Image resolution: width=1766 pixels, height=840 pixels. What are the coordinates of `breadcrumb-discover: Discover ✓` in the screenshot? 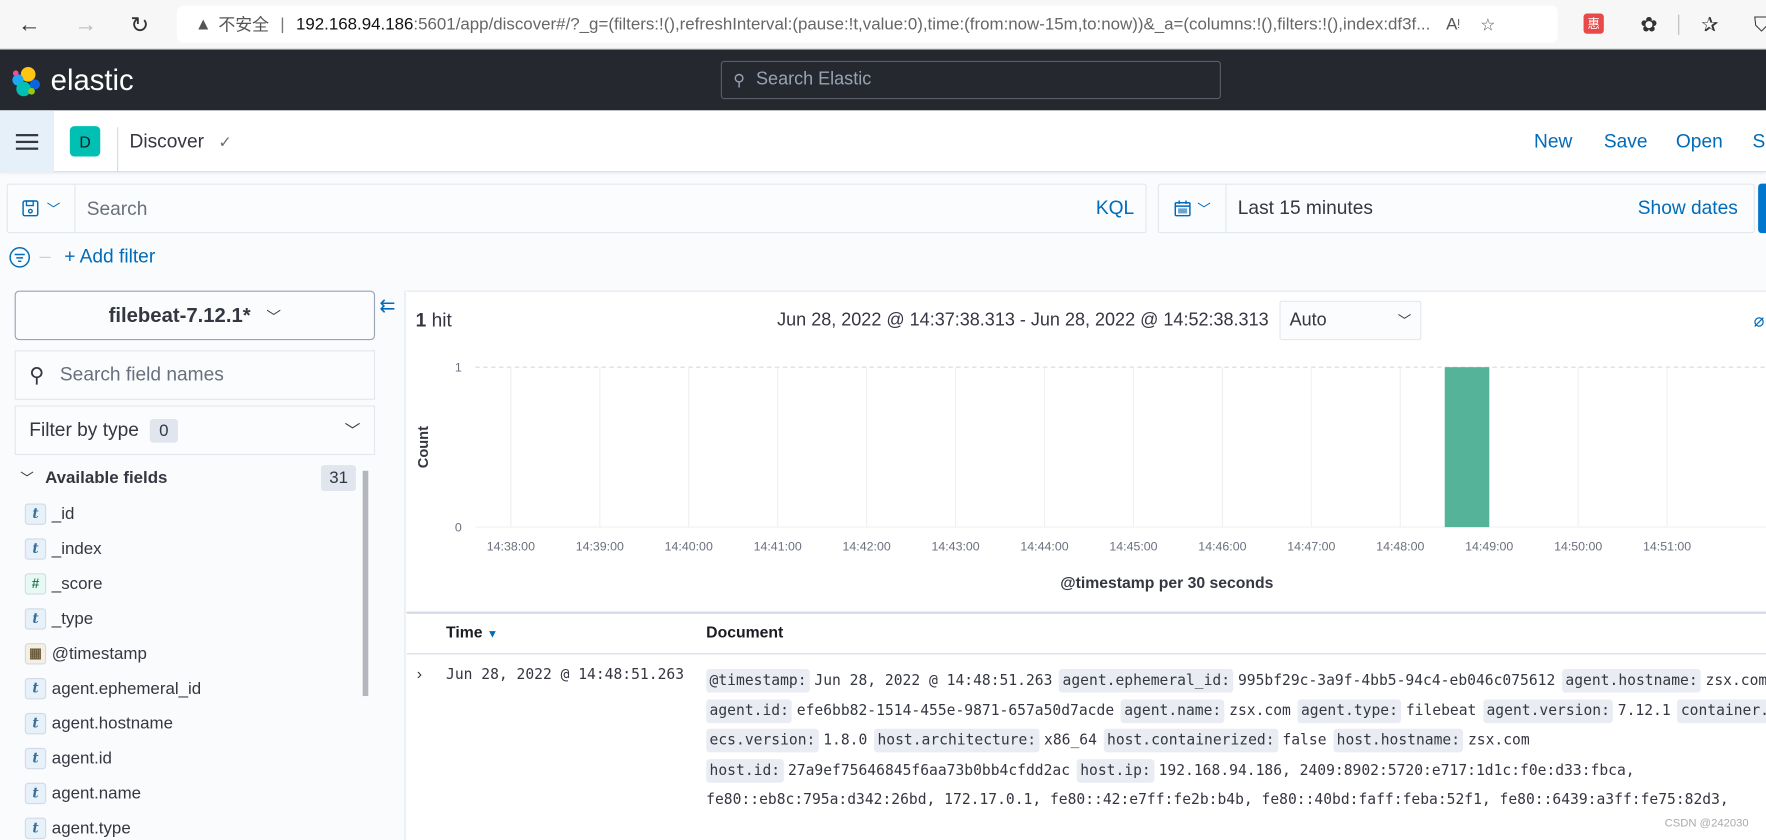 It's located at (181, 142).